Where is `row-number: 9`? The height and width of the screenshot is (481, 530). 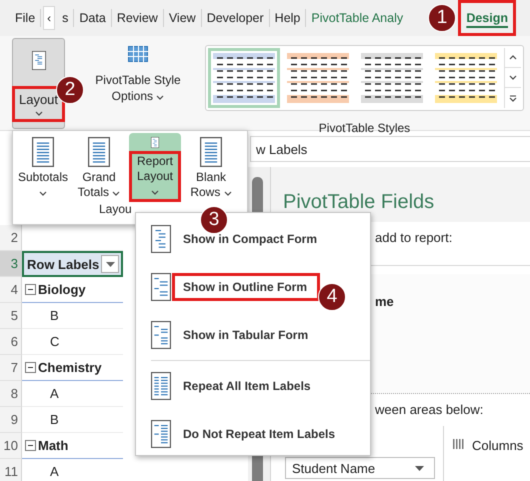
row-number: 9 is located at coordinates (11, 420).